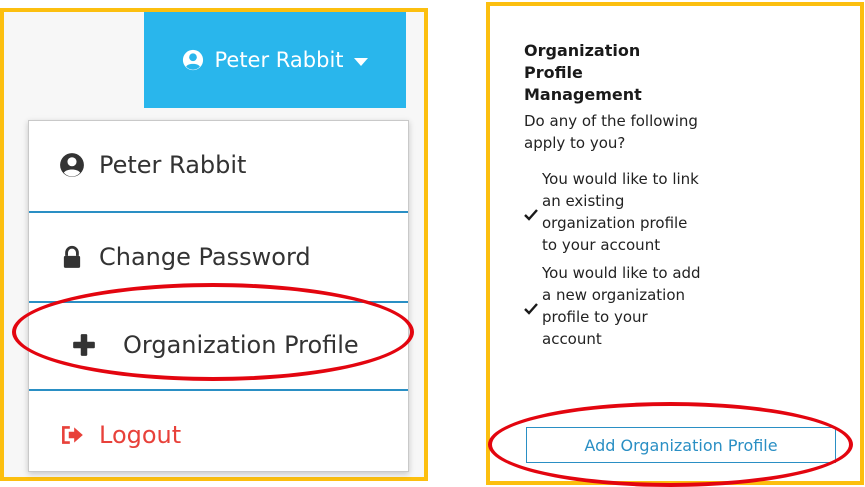 This screenshot has height=487, width=865. What do you see at coordinates (681, 445) in the screenshot?
I see `add-organization-profile-button: Add Organization Profile` at bounding box center [681, 445].